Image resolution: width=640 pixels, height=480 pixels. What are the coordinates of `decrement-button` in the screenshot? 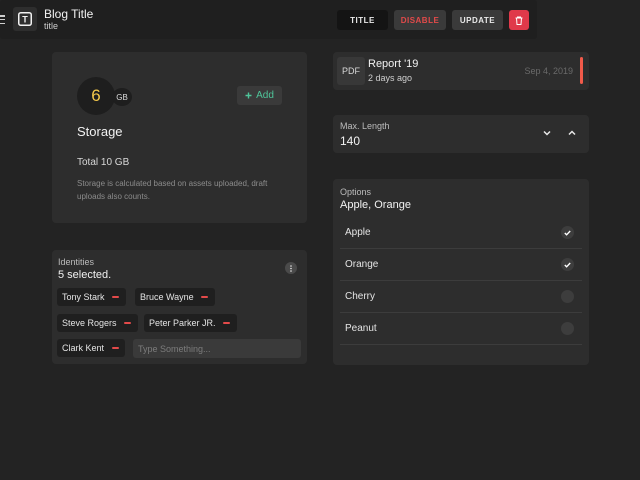 It's located at (547, 133).